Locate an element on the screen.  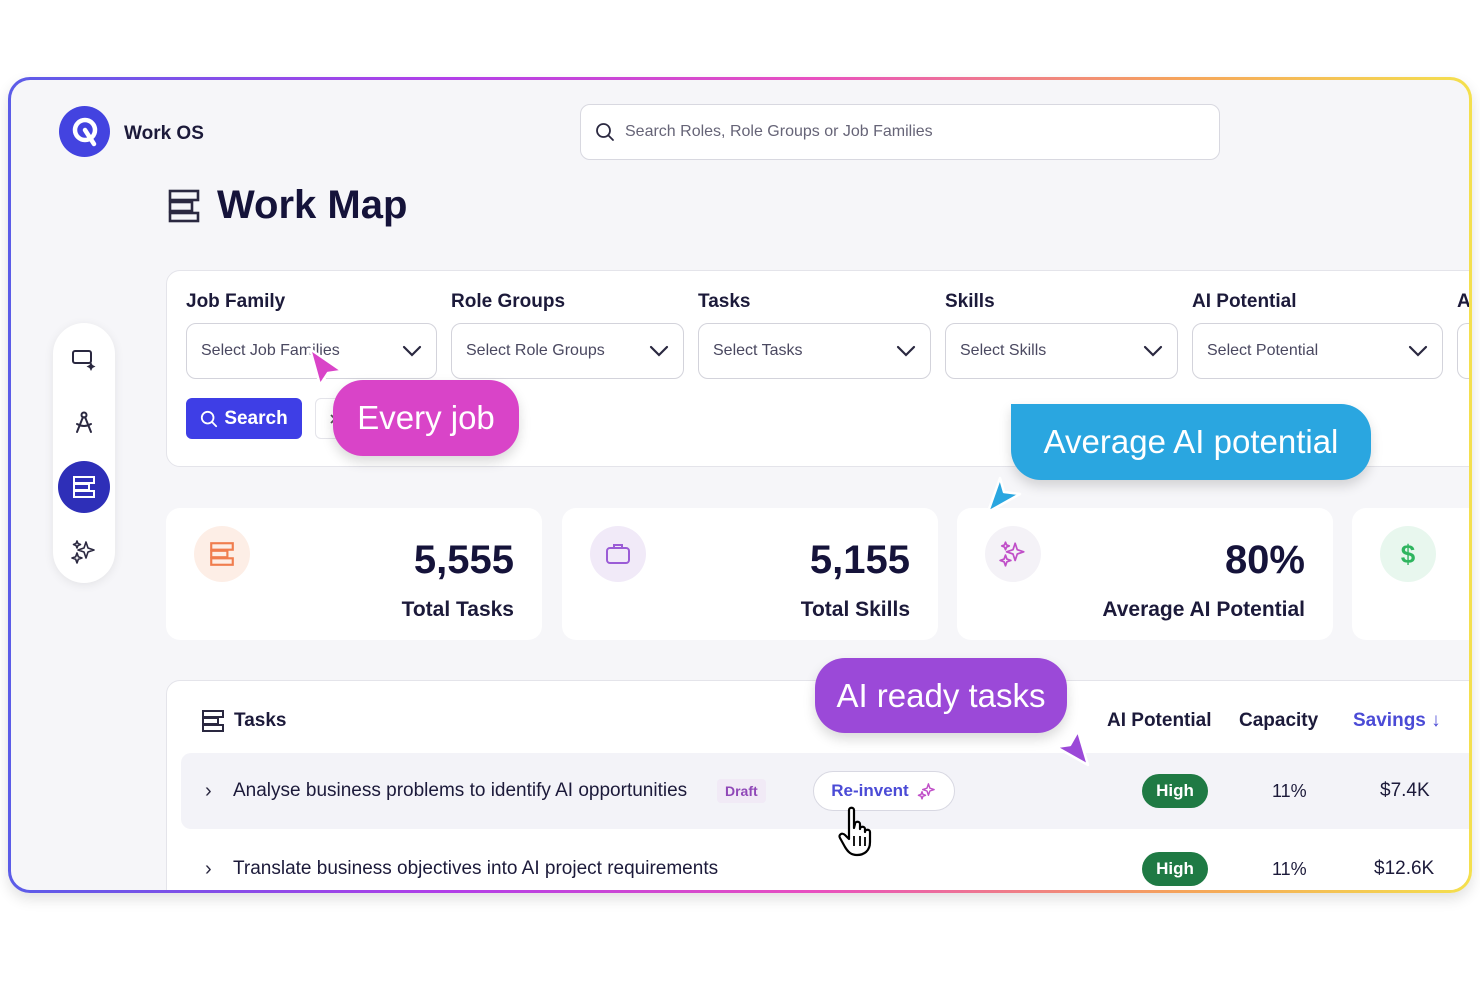
app-logo is located at coordinates (84, 131).